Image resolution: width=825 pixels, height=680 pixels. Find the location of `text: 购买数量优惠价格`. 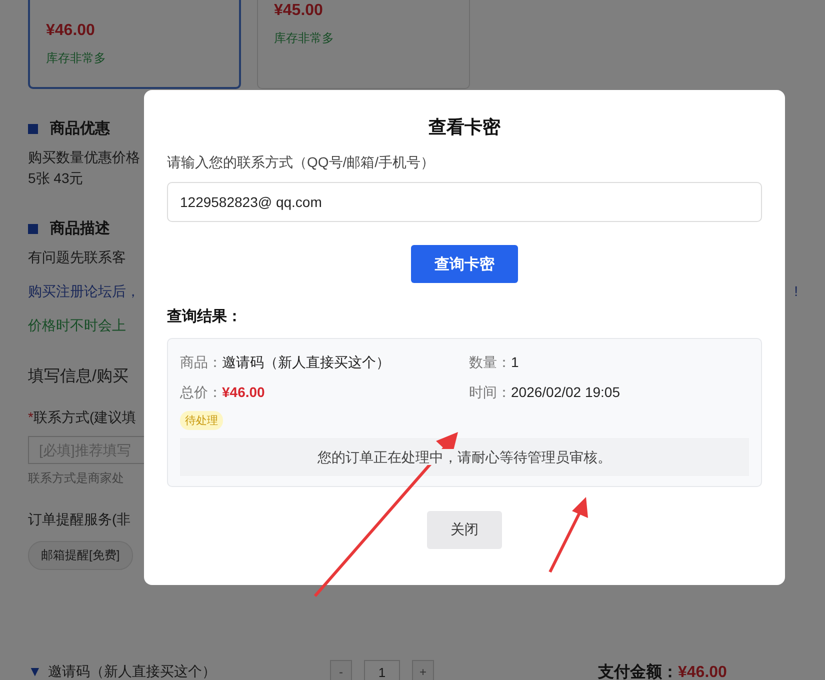

text: 购买数量优惠价格 is located at coordinates (84, 157).